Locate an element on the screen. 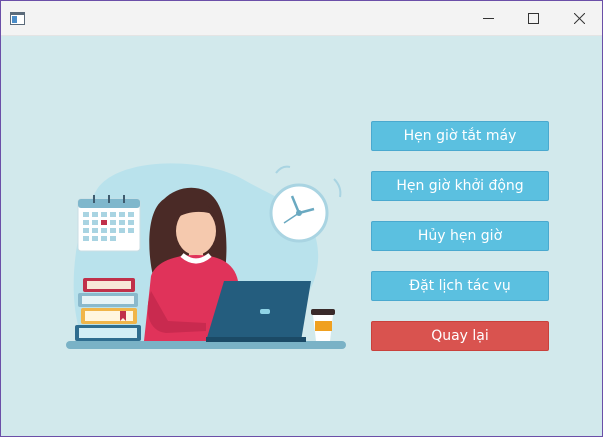 This screenshot has height=437, width=603. schedule-startup-button: Hẹn giờ khởi động is located at coordinates (460, 186).